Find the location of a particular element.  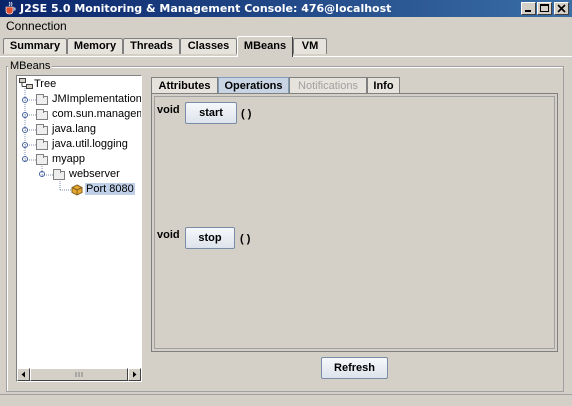

tree-node-port-8080: Port 8080 is located at coordinates (110, 189).